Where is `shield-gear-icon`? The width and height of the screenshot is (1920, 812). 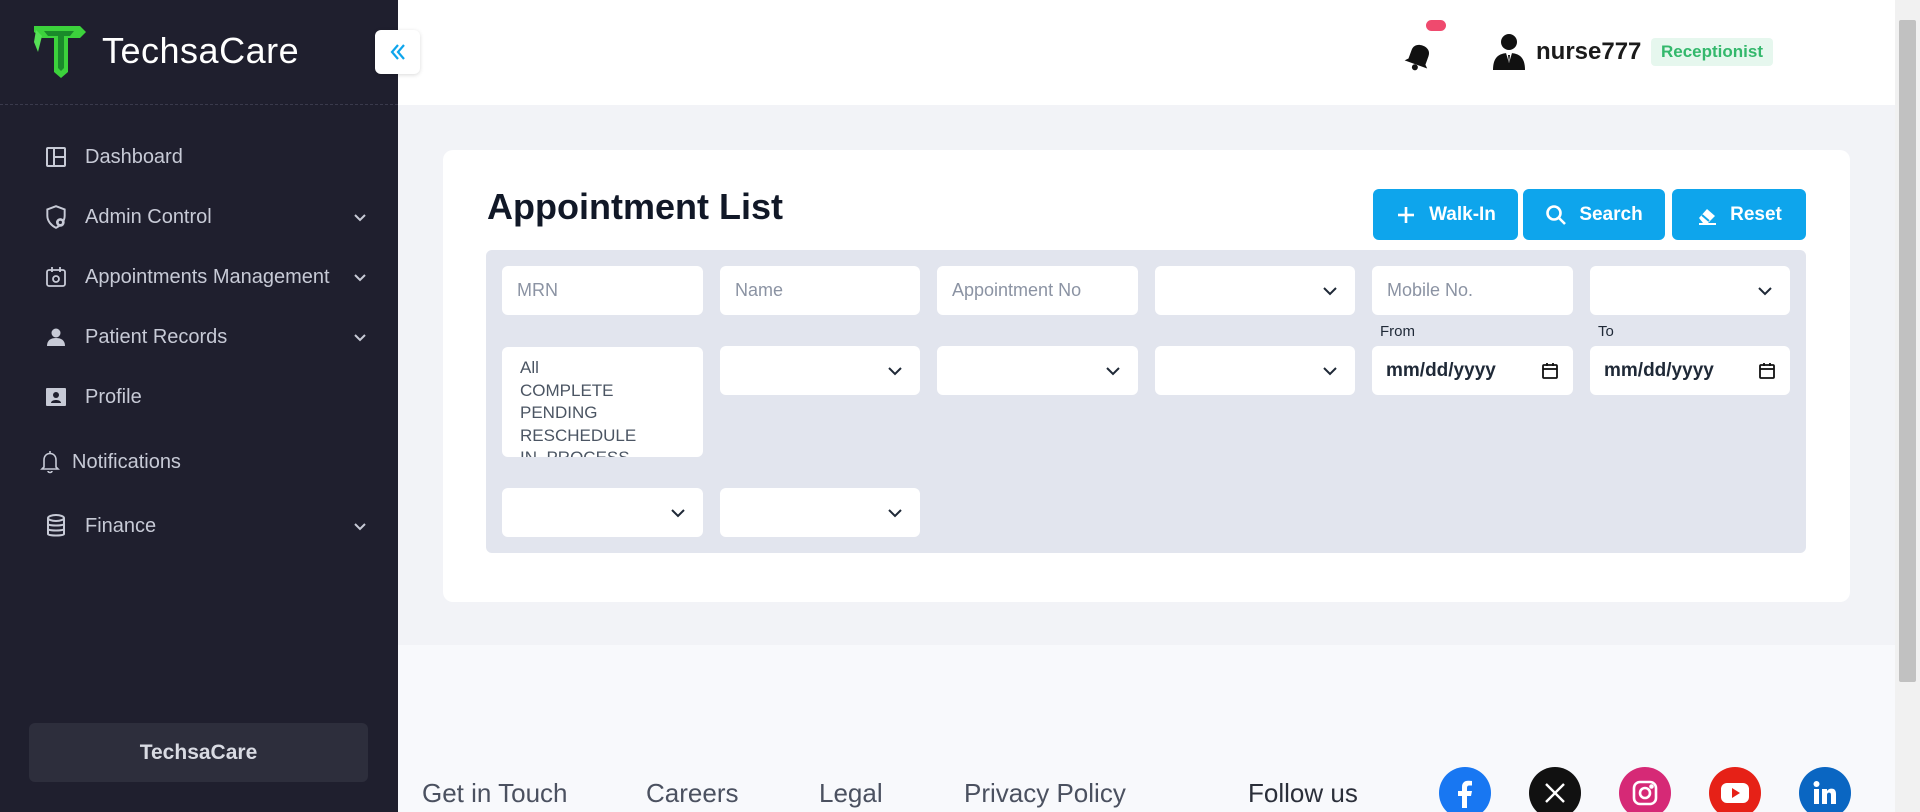
shield-gear-icon is located at coordinates (56, 217).